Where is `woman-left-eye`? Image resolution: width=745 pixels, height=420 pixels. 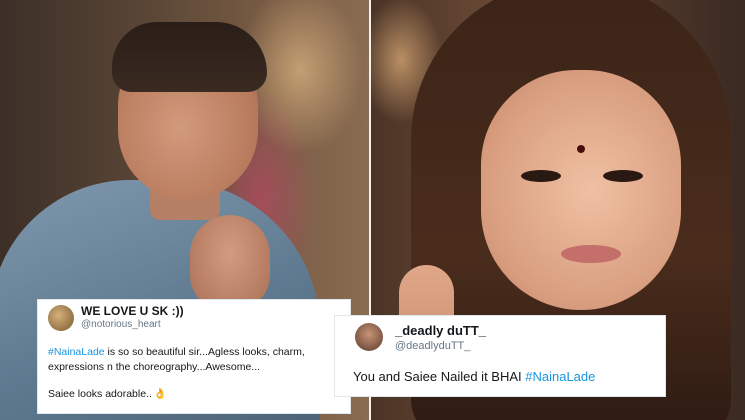
woman-left-eye is located at coordinates (541, 176).